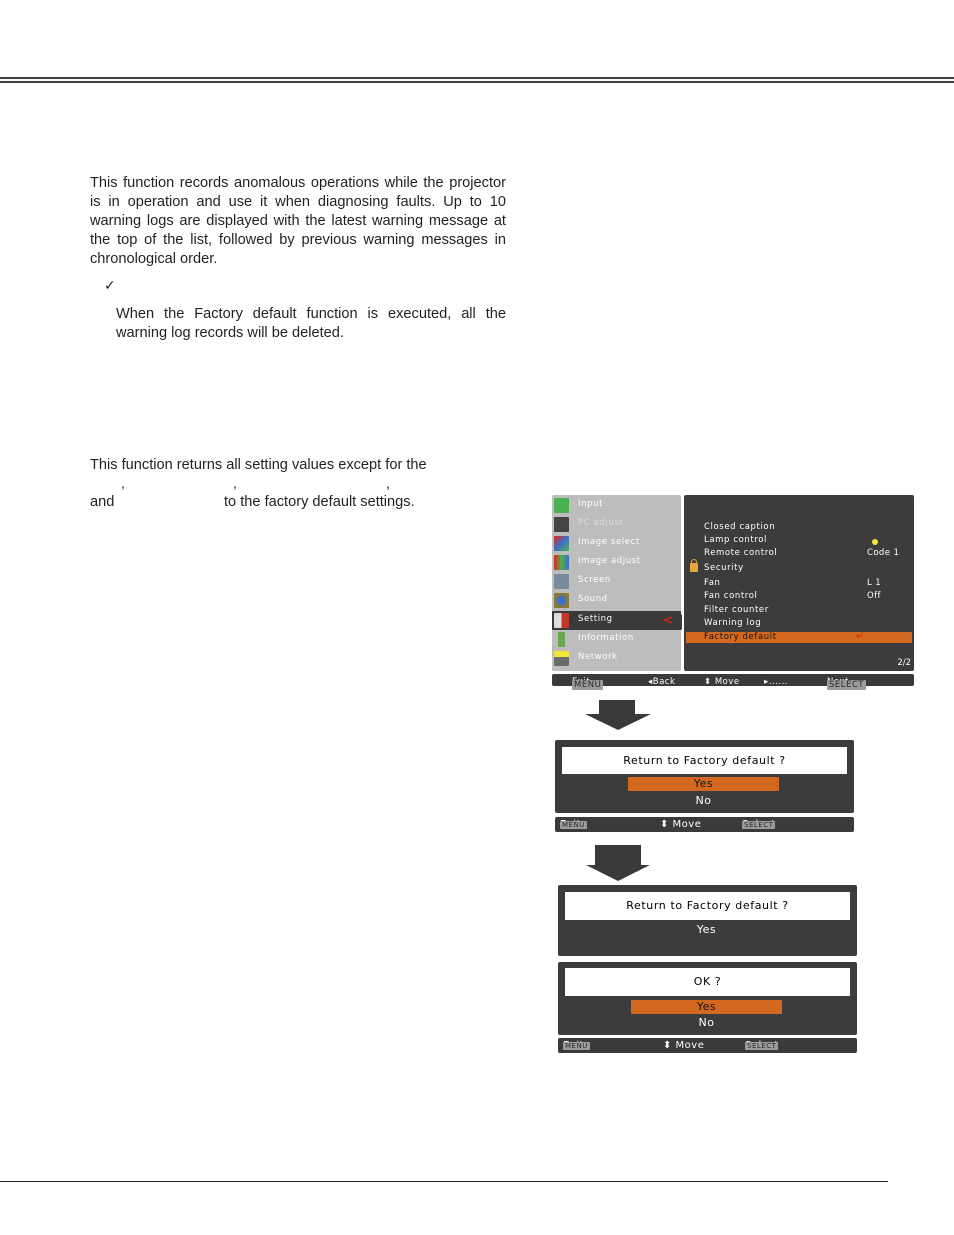  I want to click on setting-icon, so click(561, 620).